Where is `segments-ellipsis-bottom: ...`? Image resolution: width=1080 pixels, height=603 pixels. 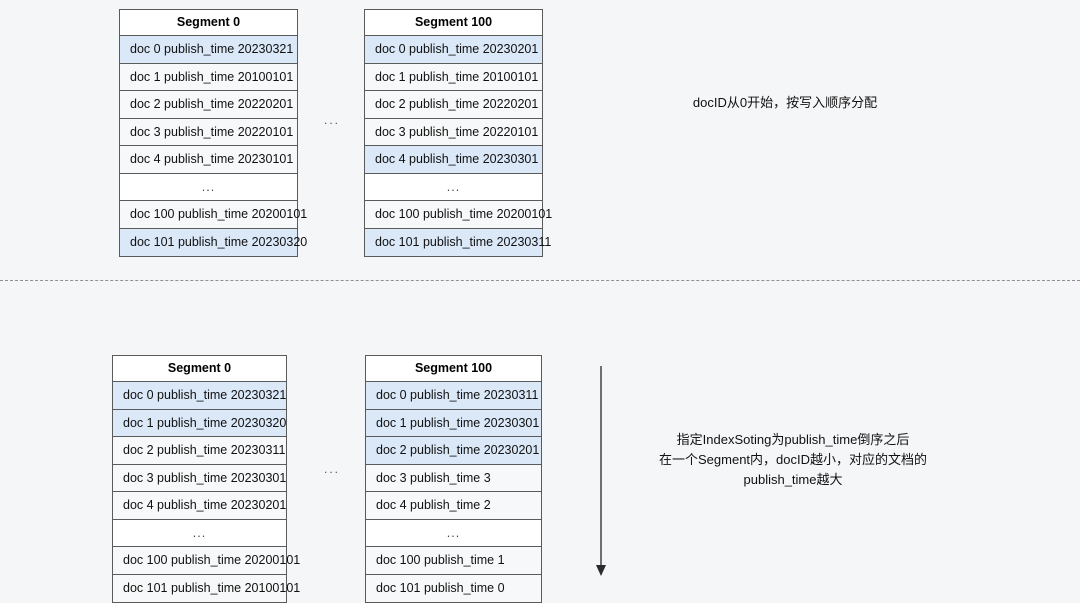
segments-ellipsis-bottom: ... is located at coordinates (332, 469).